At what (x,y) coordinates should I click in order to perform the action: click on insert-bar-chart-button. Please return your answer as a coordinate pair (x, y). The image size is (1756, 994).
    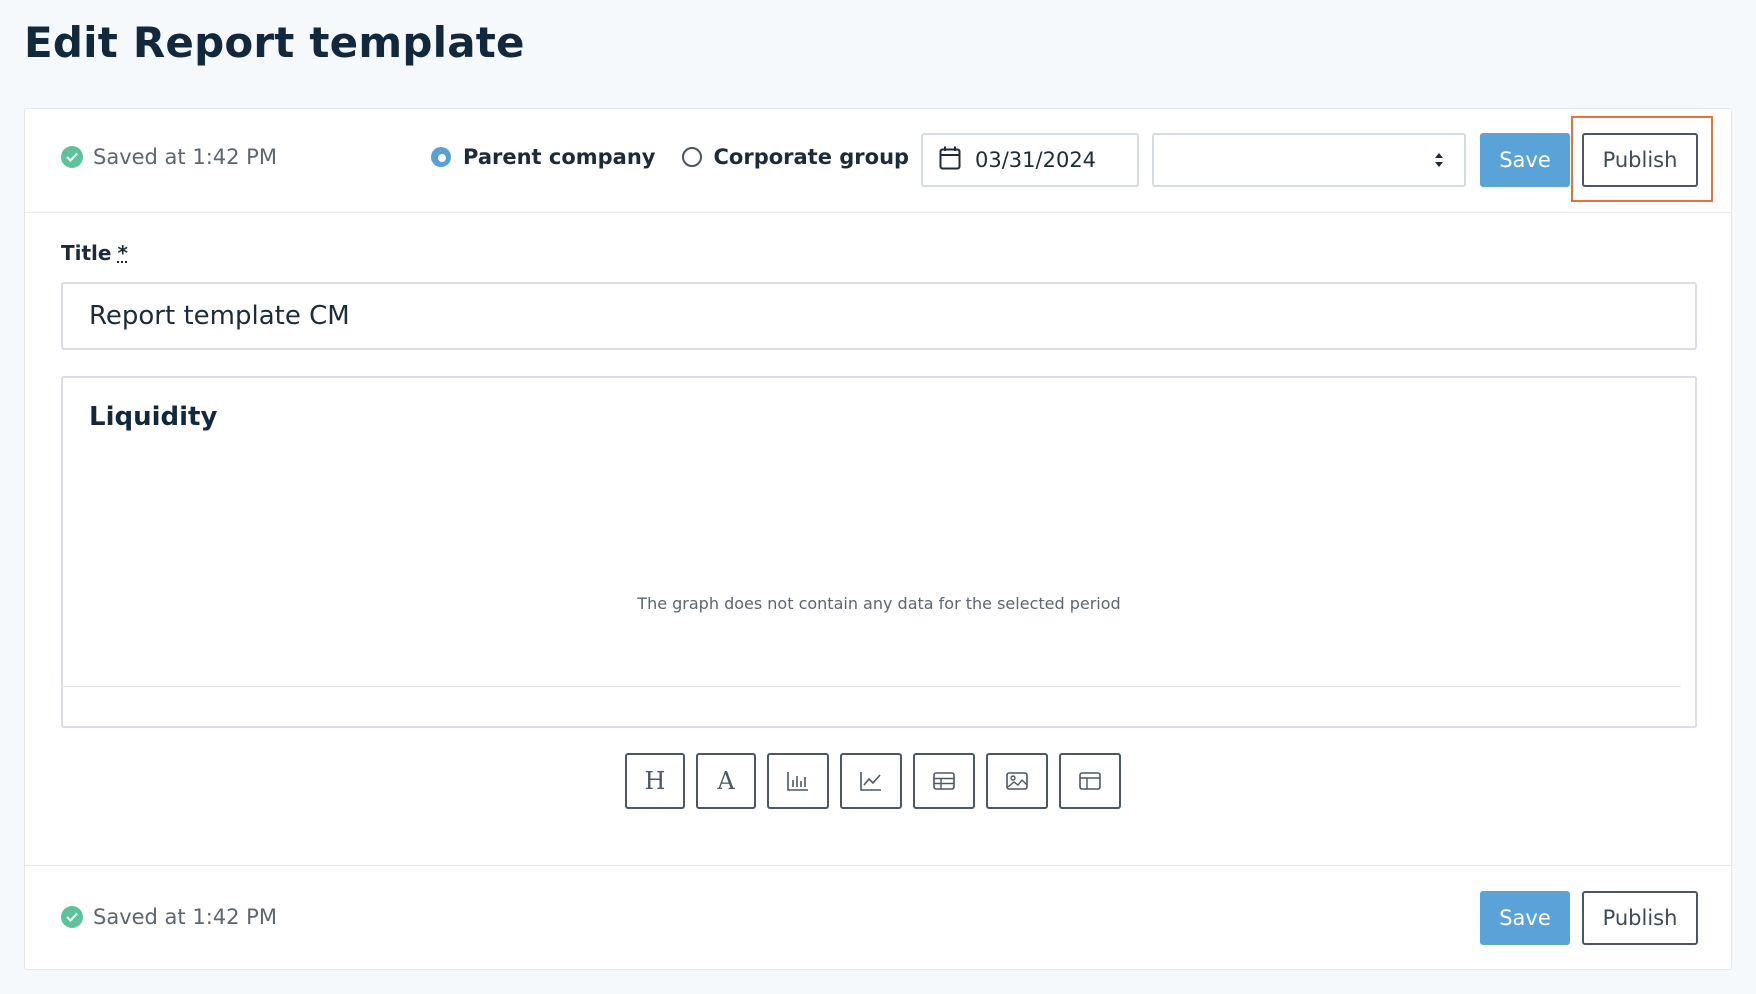
    Looking at the image, I should click on (798, 781).